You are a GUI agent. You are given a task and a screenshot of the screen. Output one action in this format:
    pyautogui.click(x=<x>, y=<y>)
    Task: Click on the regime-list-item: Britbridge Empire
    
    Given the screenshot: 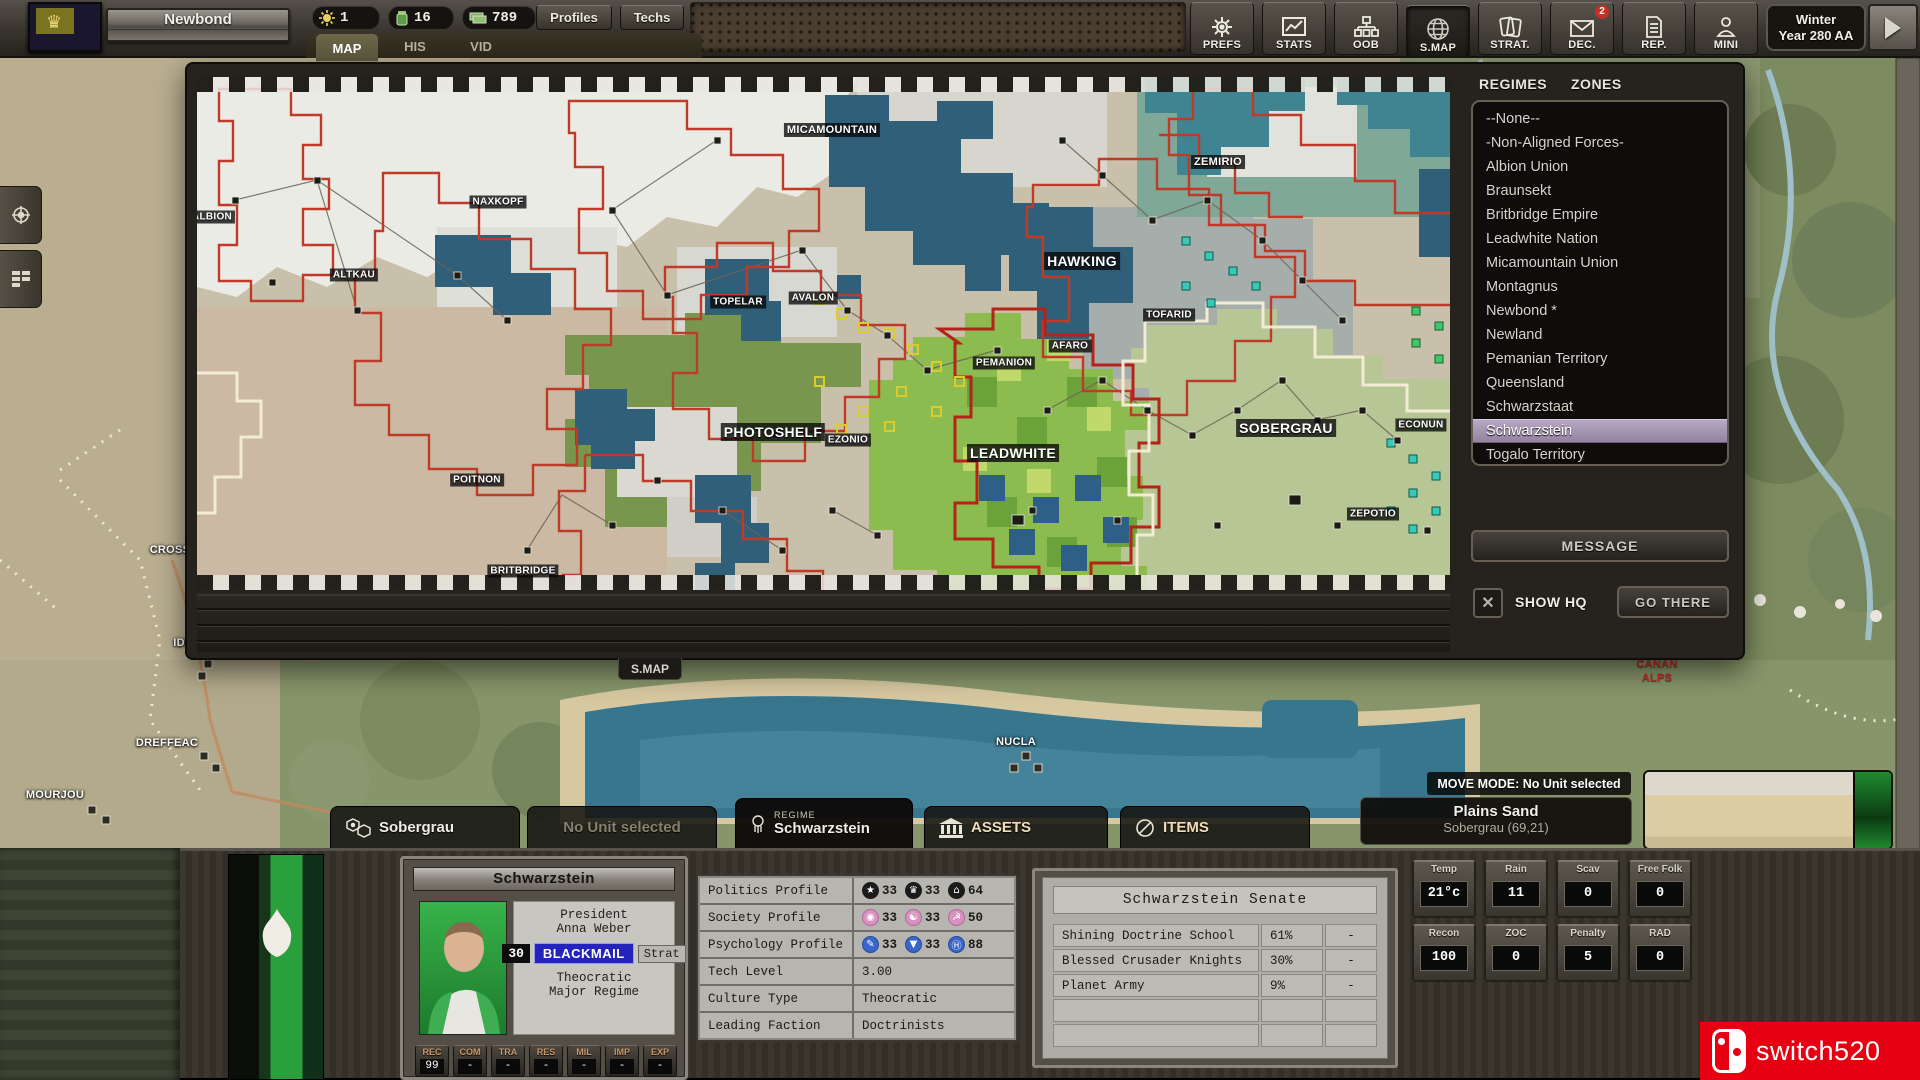 What is the action you would take?
    pyautogui.click(x=1600, y=215)
    